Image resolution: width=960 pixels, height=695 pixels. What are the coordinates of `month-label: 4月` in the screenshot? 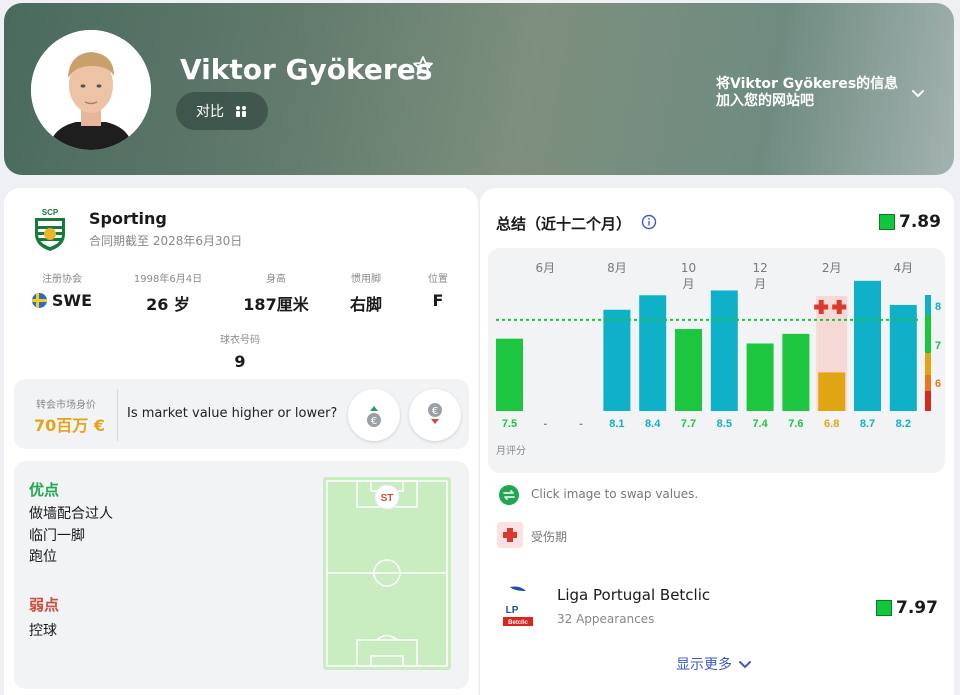 It's located at (903, 268).